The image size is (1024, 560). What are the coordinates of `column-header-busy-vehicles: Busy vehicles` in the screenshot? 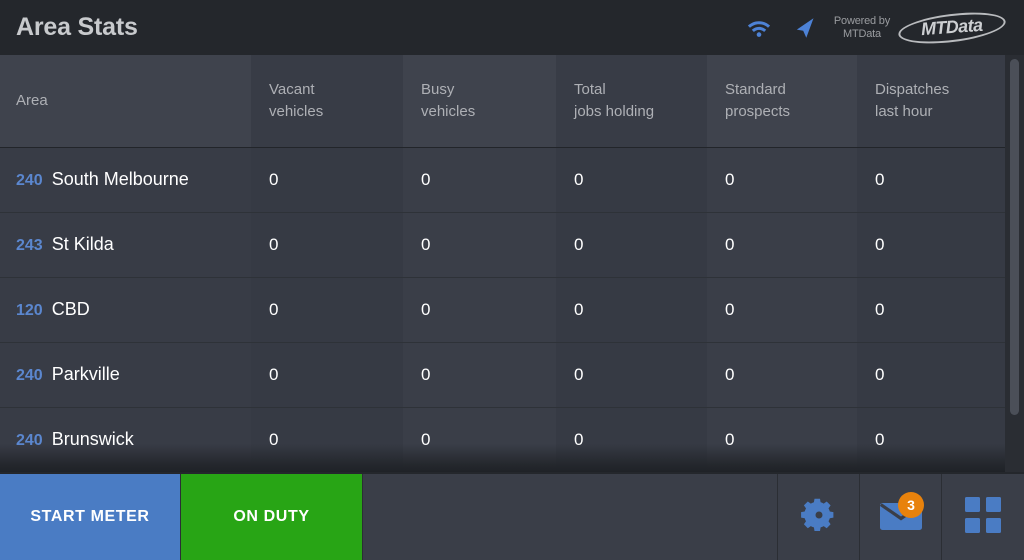 It's located at (479, 101).